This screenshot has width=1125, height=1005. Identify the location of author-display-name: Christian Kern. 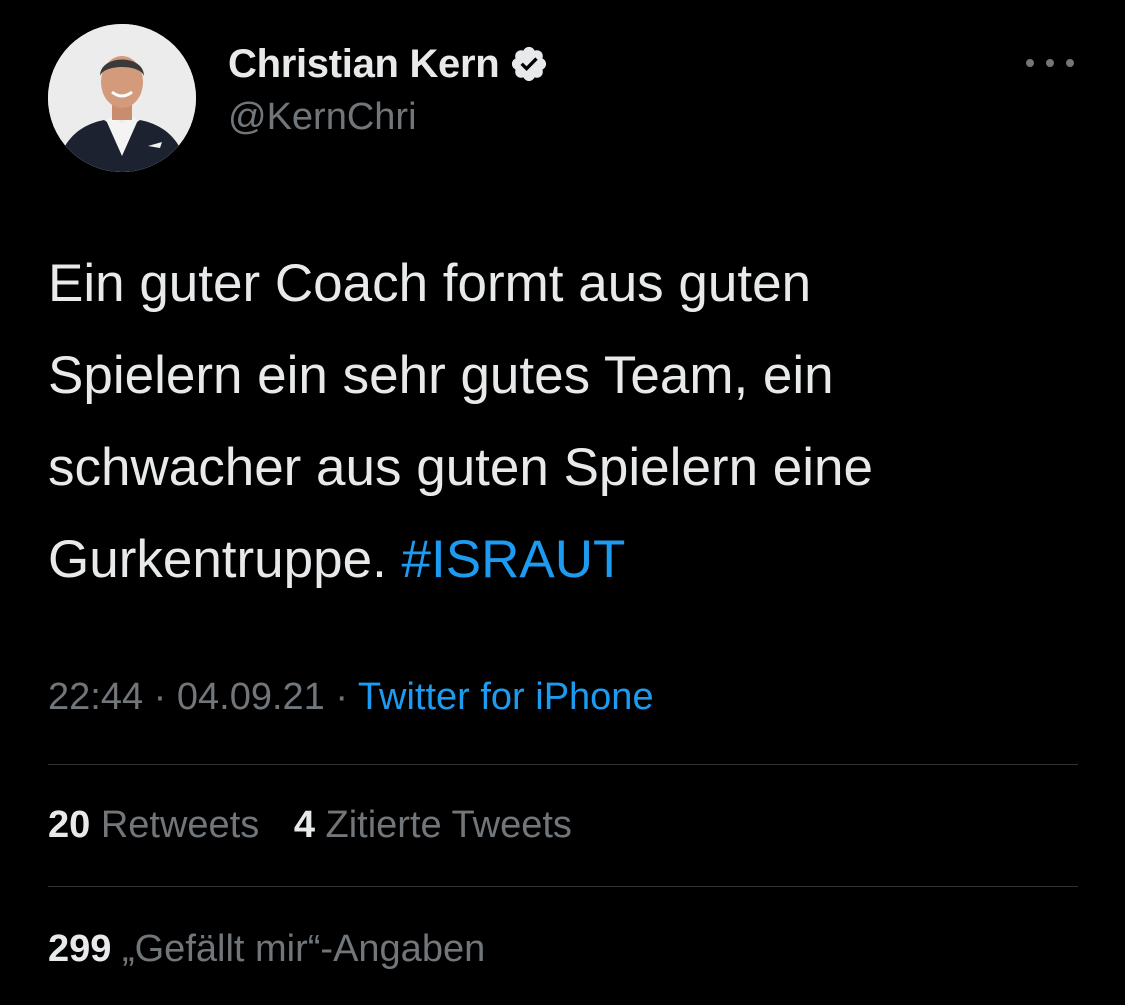
(364, 64).